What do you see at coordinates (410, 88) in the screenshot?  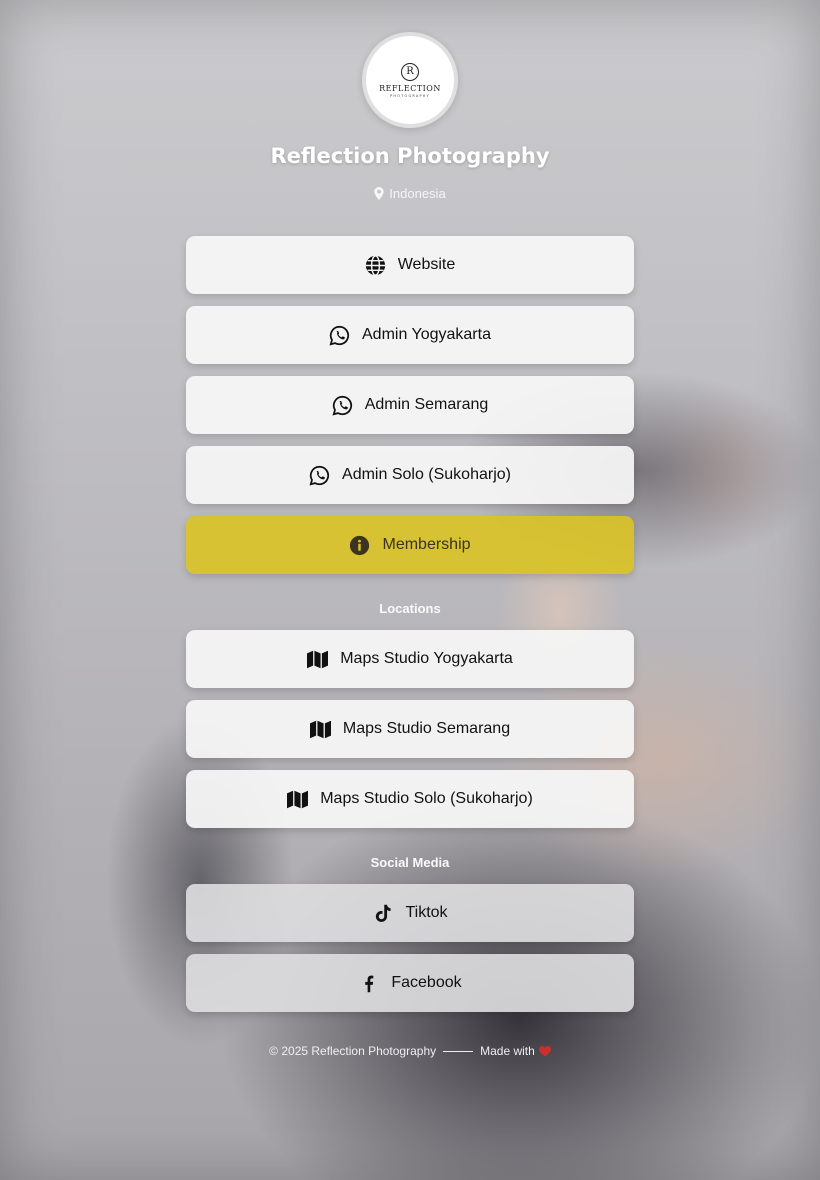 I see `logo-text: REFLECTION` at bounding box center [410, 88].